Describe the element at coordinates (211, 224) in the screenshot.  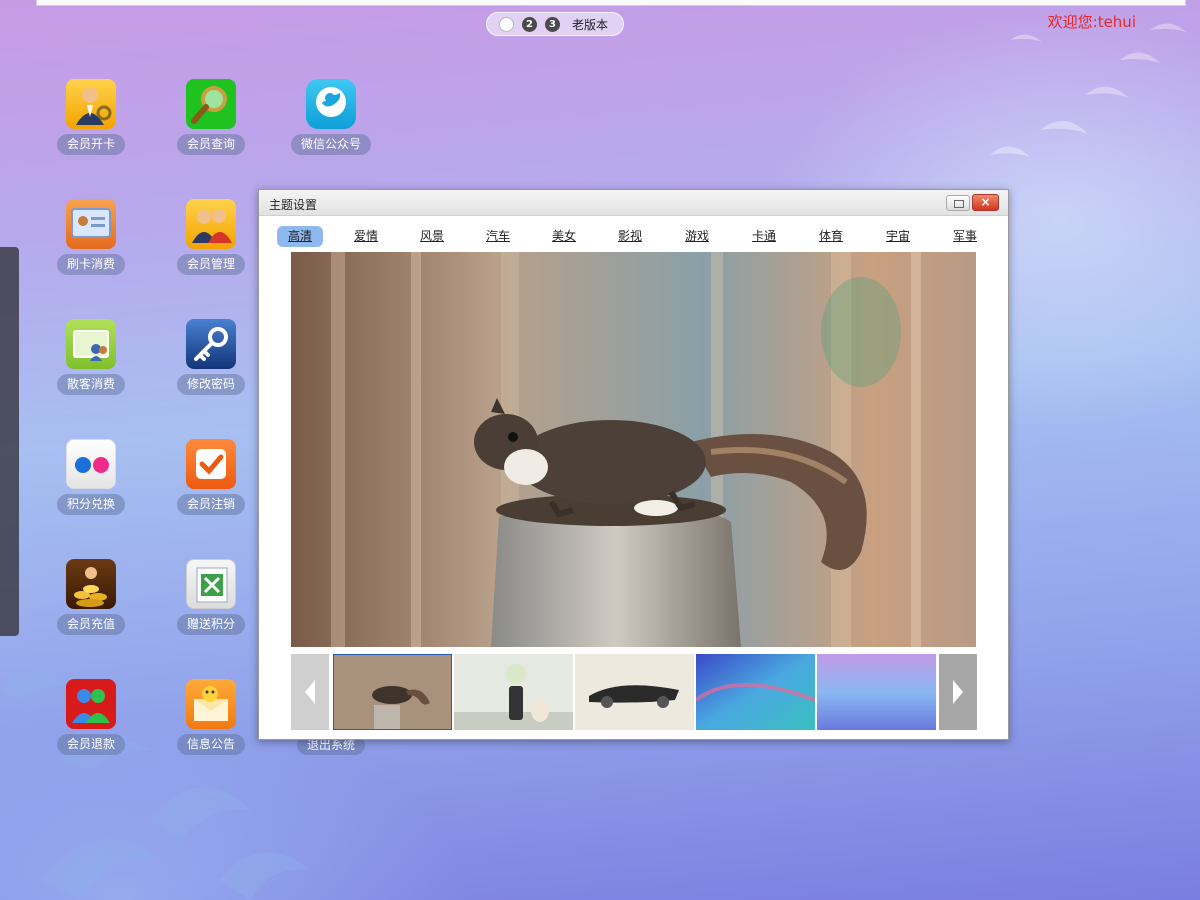
I see `member-manage-icon` at that location.